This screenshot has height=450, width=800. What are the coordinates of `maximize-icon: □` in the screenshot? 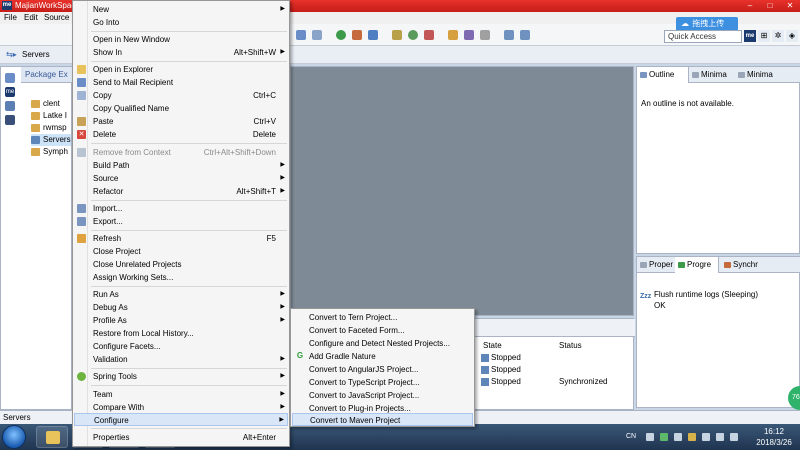 It's located at (770, 6).